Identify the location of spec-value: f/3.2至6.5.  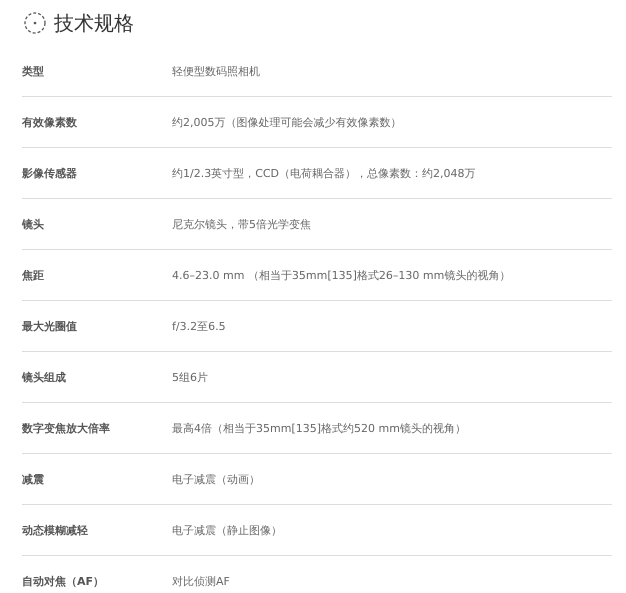
(199, 326).